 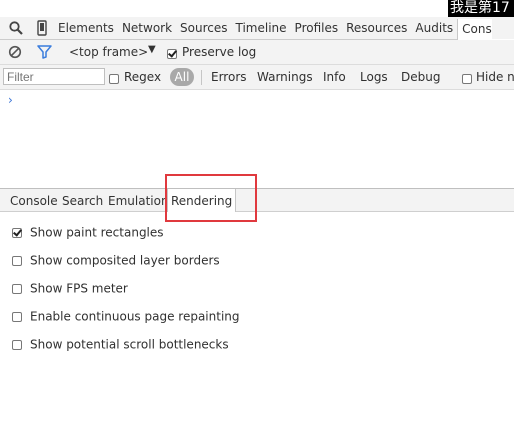 What do you see at coordinates (229, 77) in the screenshot?
I see `level-errors-button: Errors` at bounding box center [229, 77].